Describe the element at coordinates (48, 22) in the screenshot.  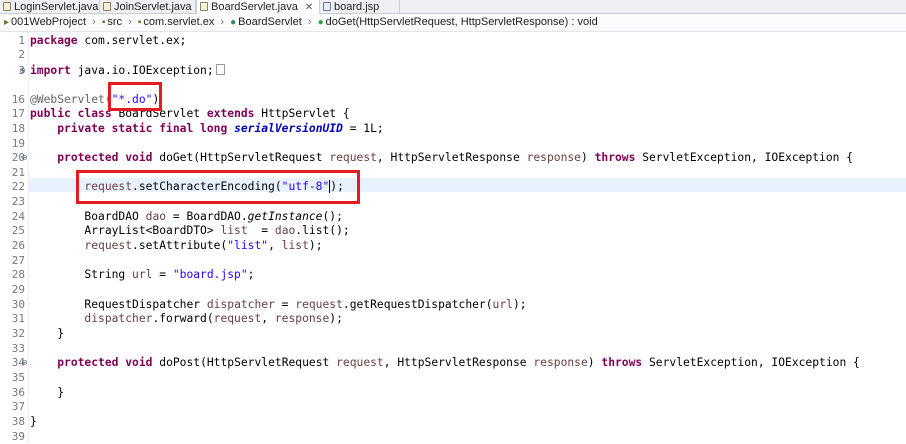
I see `breadcrumb-project: 001WebProject` at that location.